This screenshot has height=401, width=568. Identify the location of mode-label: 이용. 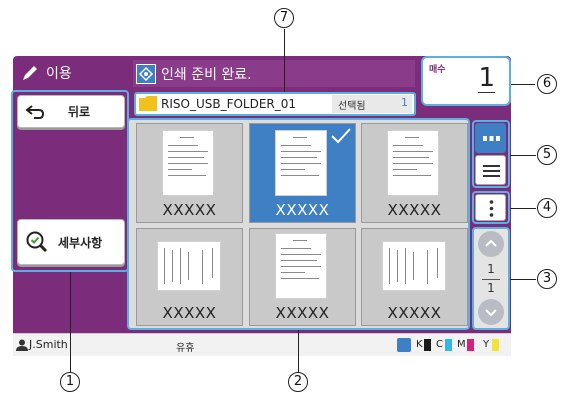
(59, 74).